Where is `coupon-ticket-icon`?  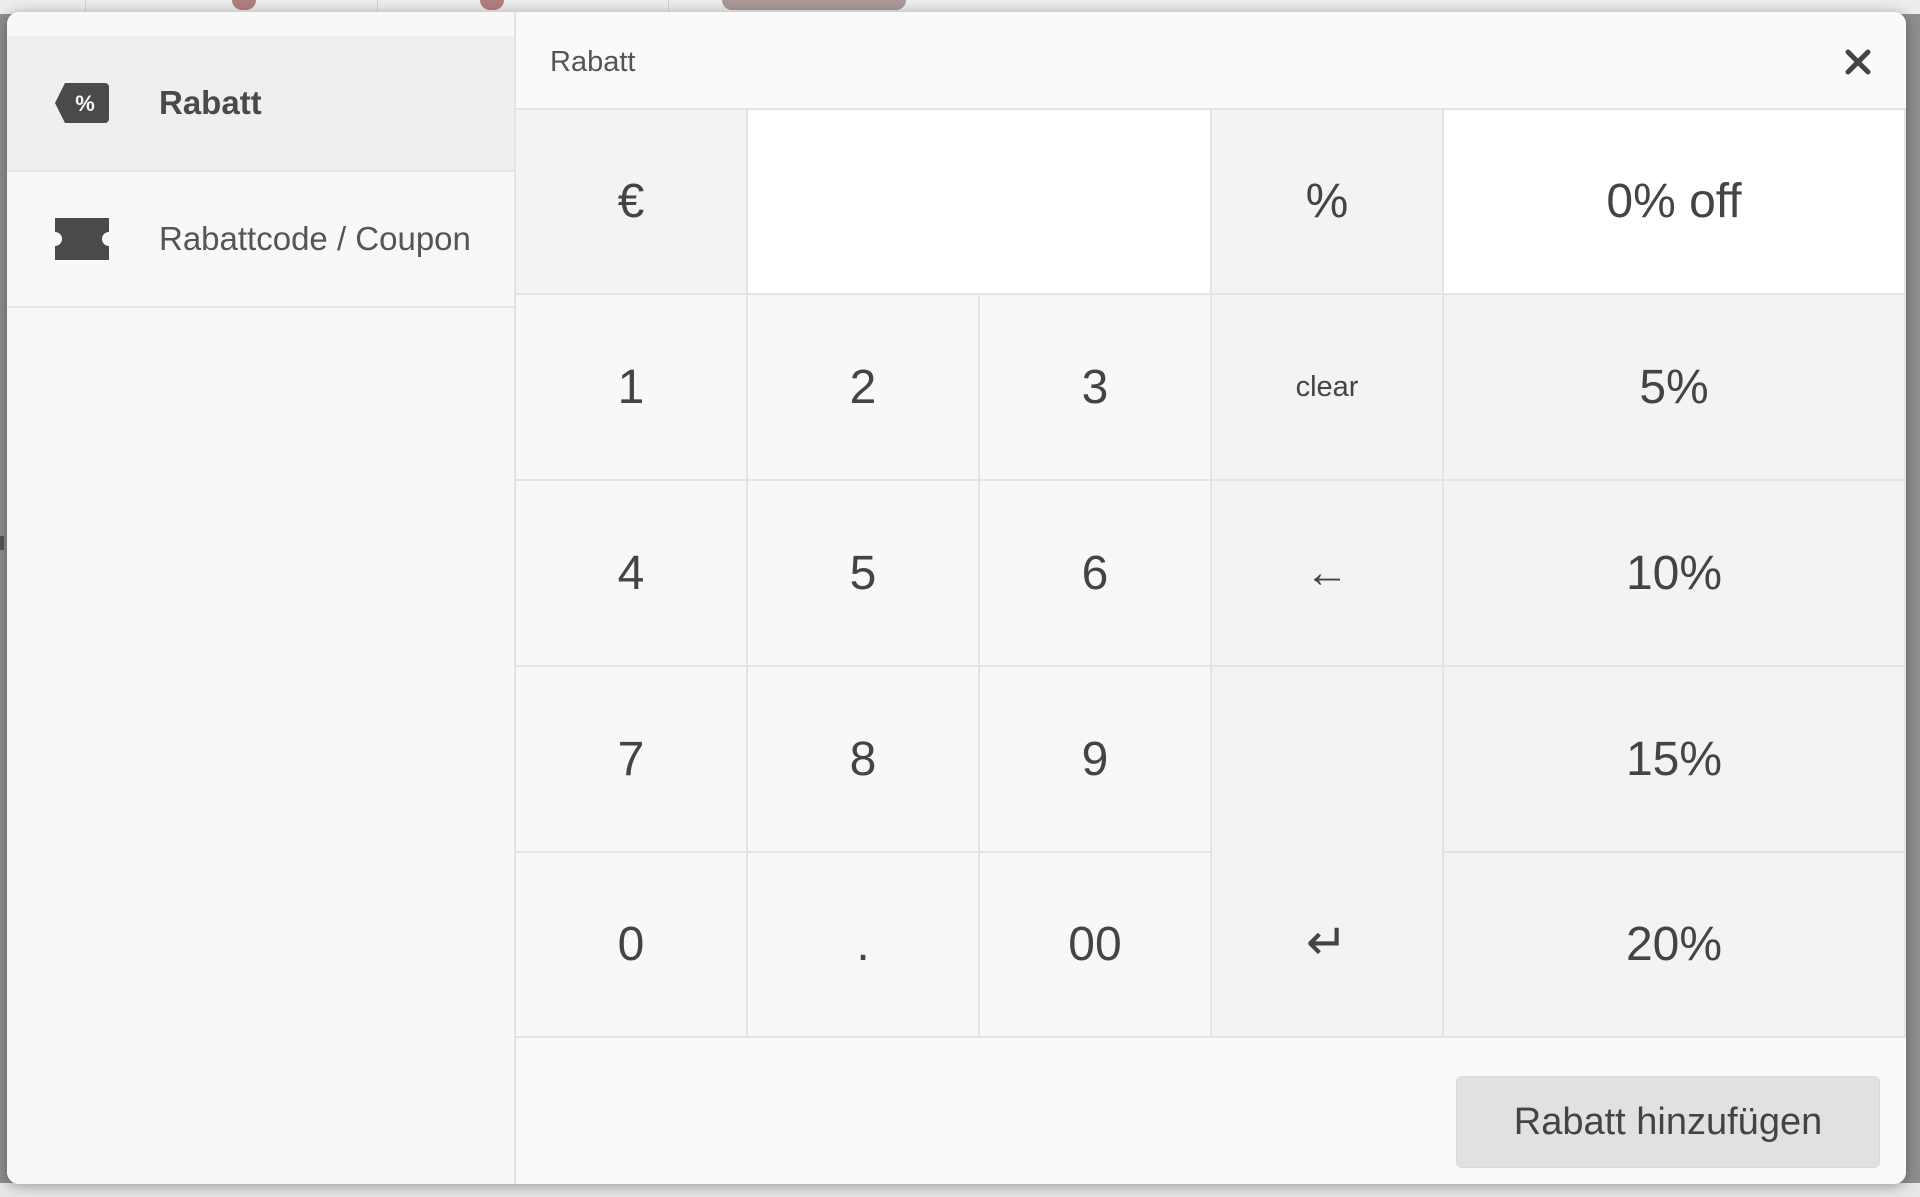 coupon-ticket-icon is located at coordinates (82, 239).